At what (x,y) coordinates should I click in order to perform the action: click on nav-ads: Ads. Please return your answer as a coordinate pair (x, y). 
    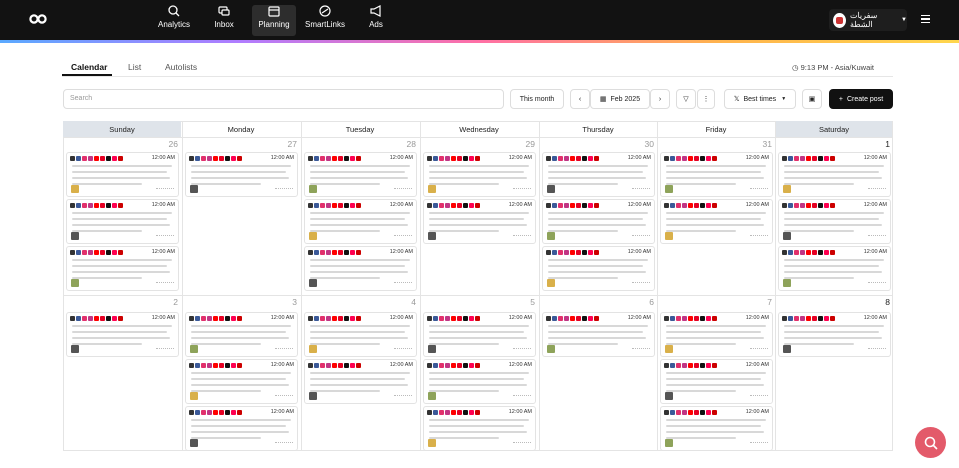
    Looking at the image, I should click on (376, 20).